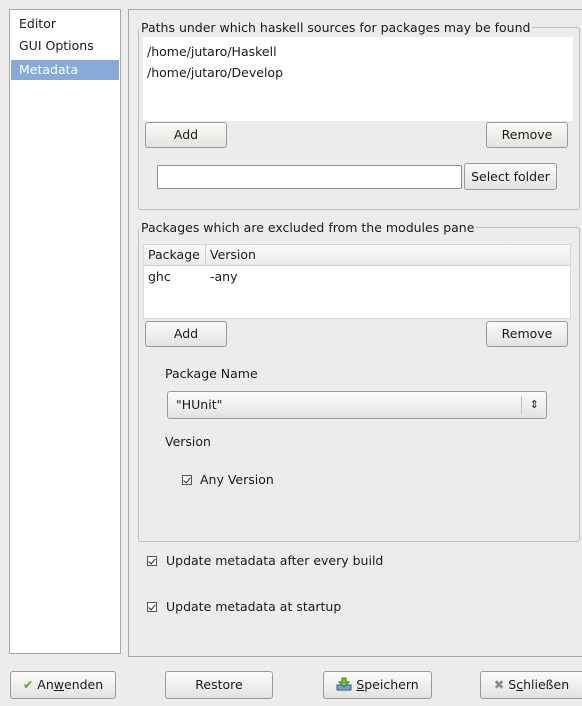 Image resolution: width=582 pixels, height=706 pixels. What do you see at coordinates (84, 684) in the screenshot?
I see `apply-label-part: enden` at bounding box center [84, 684].